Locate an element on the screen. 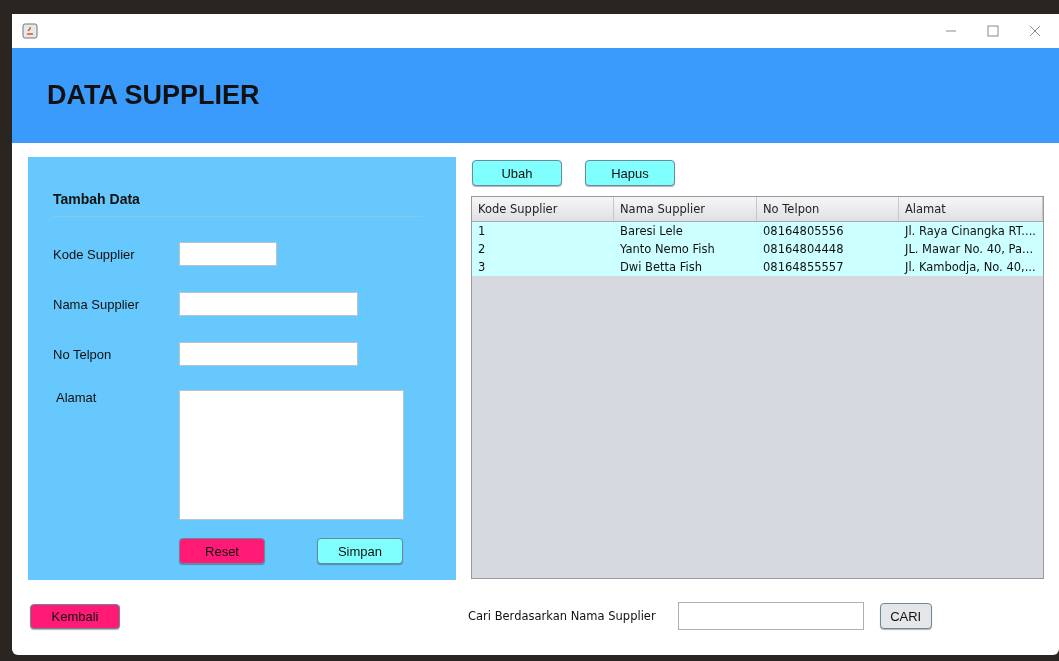 The width and height of the screenshot is (1059, 661). table-cell-text: Baresi Lele is located at coordinates (651, 231).